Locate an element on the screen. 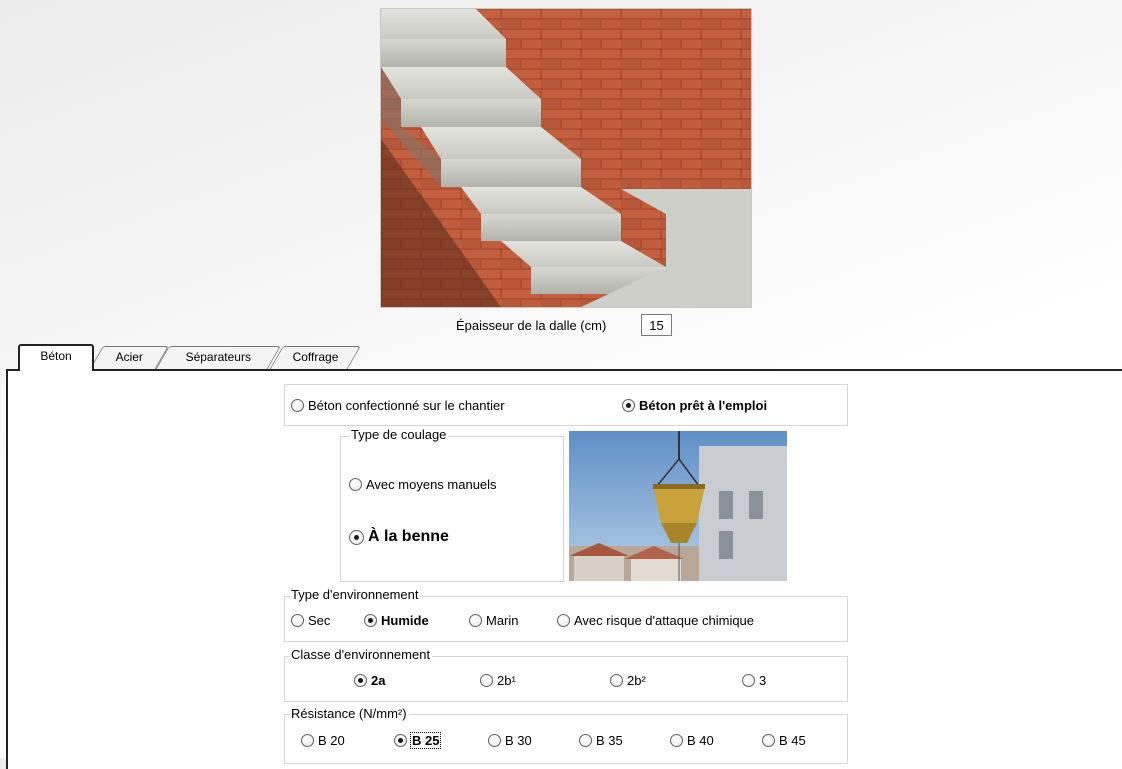  tab-coffrage-label: Coffrage is located at coordinates (315, 357).